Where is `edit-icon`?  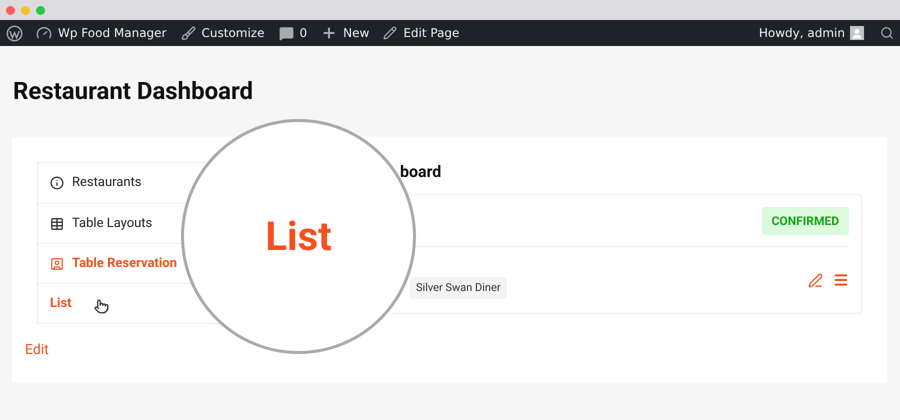
edit-icon is located at coordinates (815, 280).